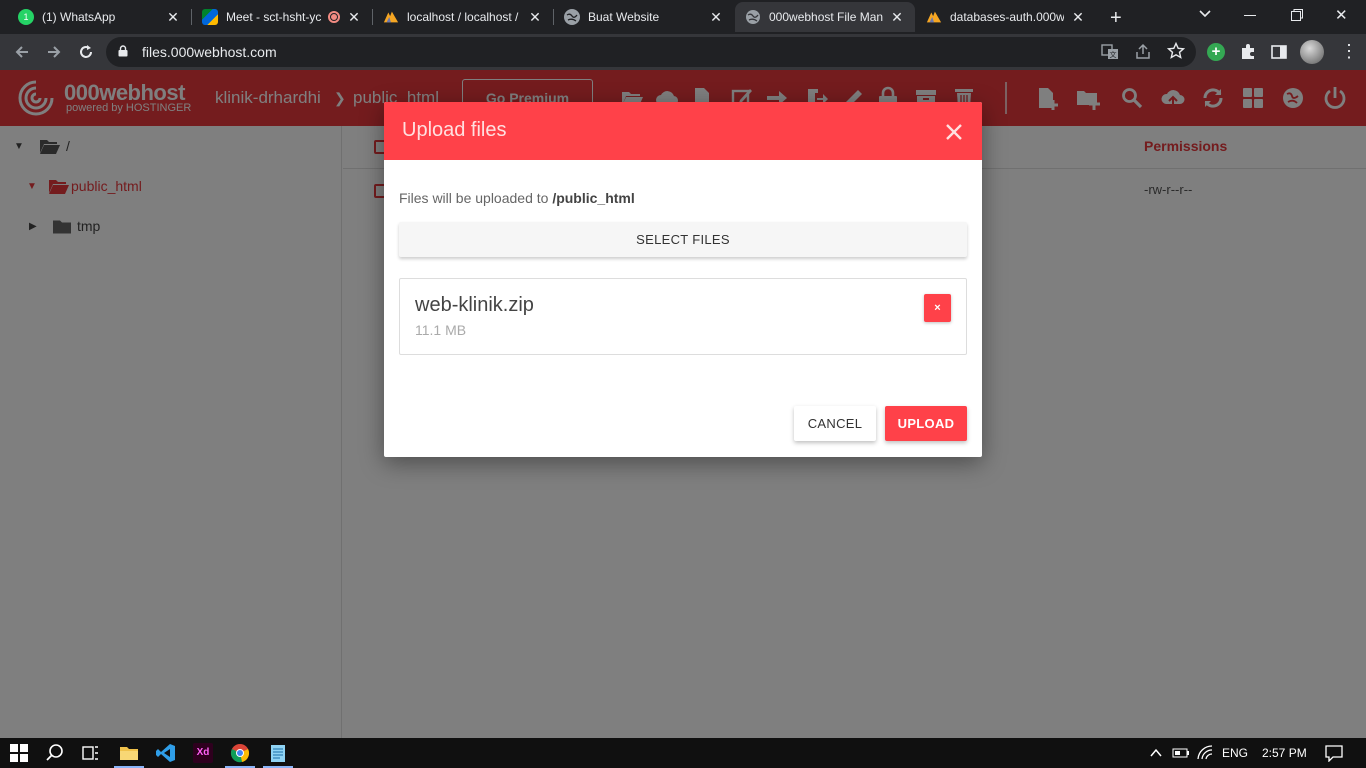 The height and width of the screenshot is (768, 1366). Describe the element at coordinates (474, 305) in the screenshot. I see `file-name: web-klinik.zip` at that location.